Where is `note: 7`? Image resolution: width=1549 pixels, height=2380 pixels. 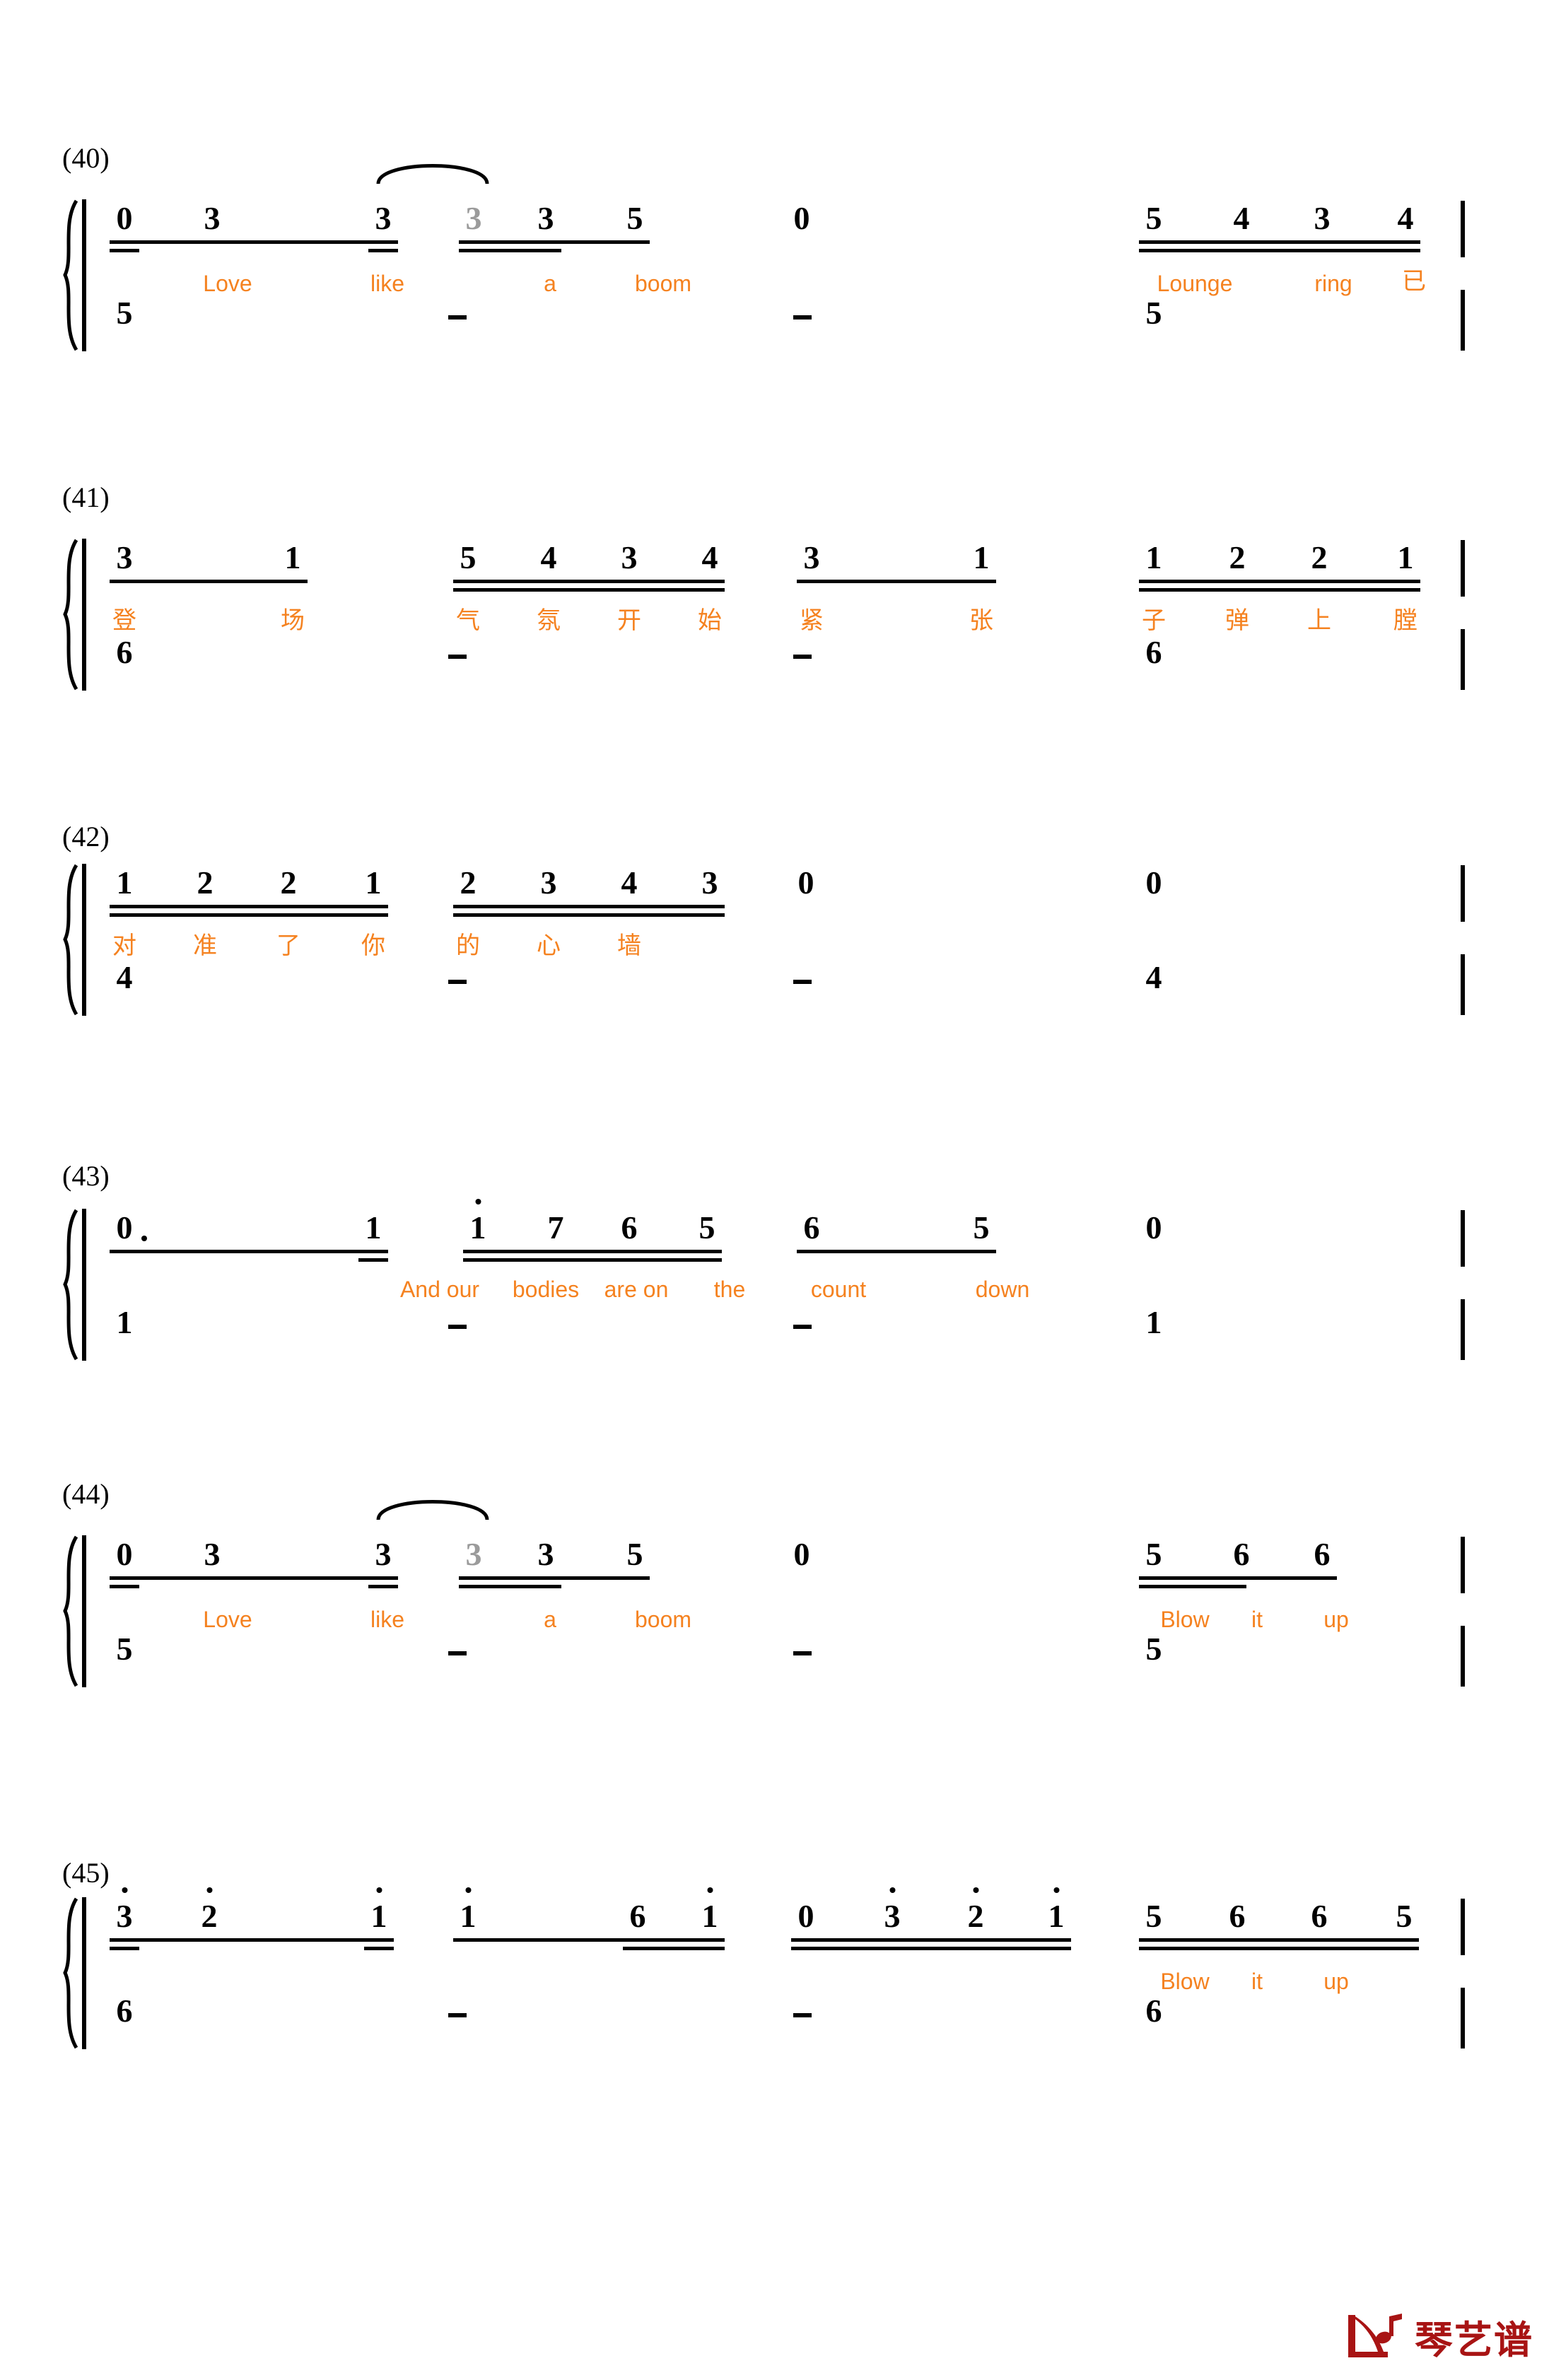 note: 7 is located at coordinates (555, 1227).